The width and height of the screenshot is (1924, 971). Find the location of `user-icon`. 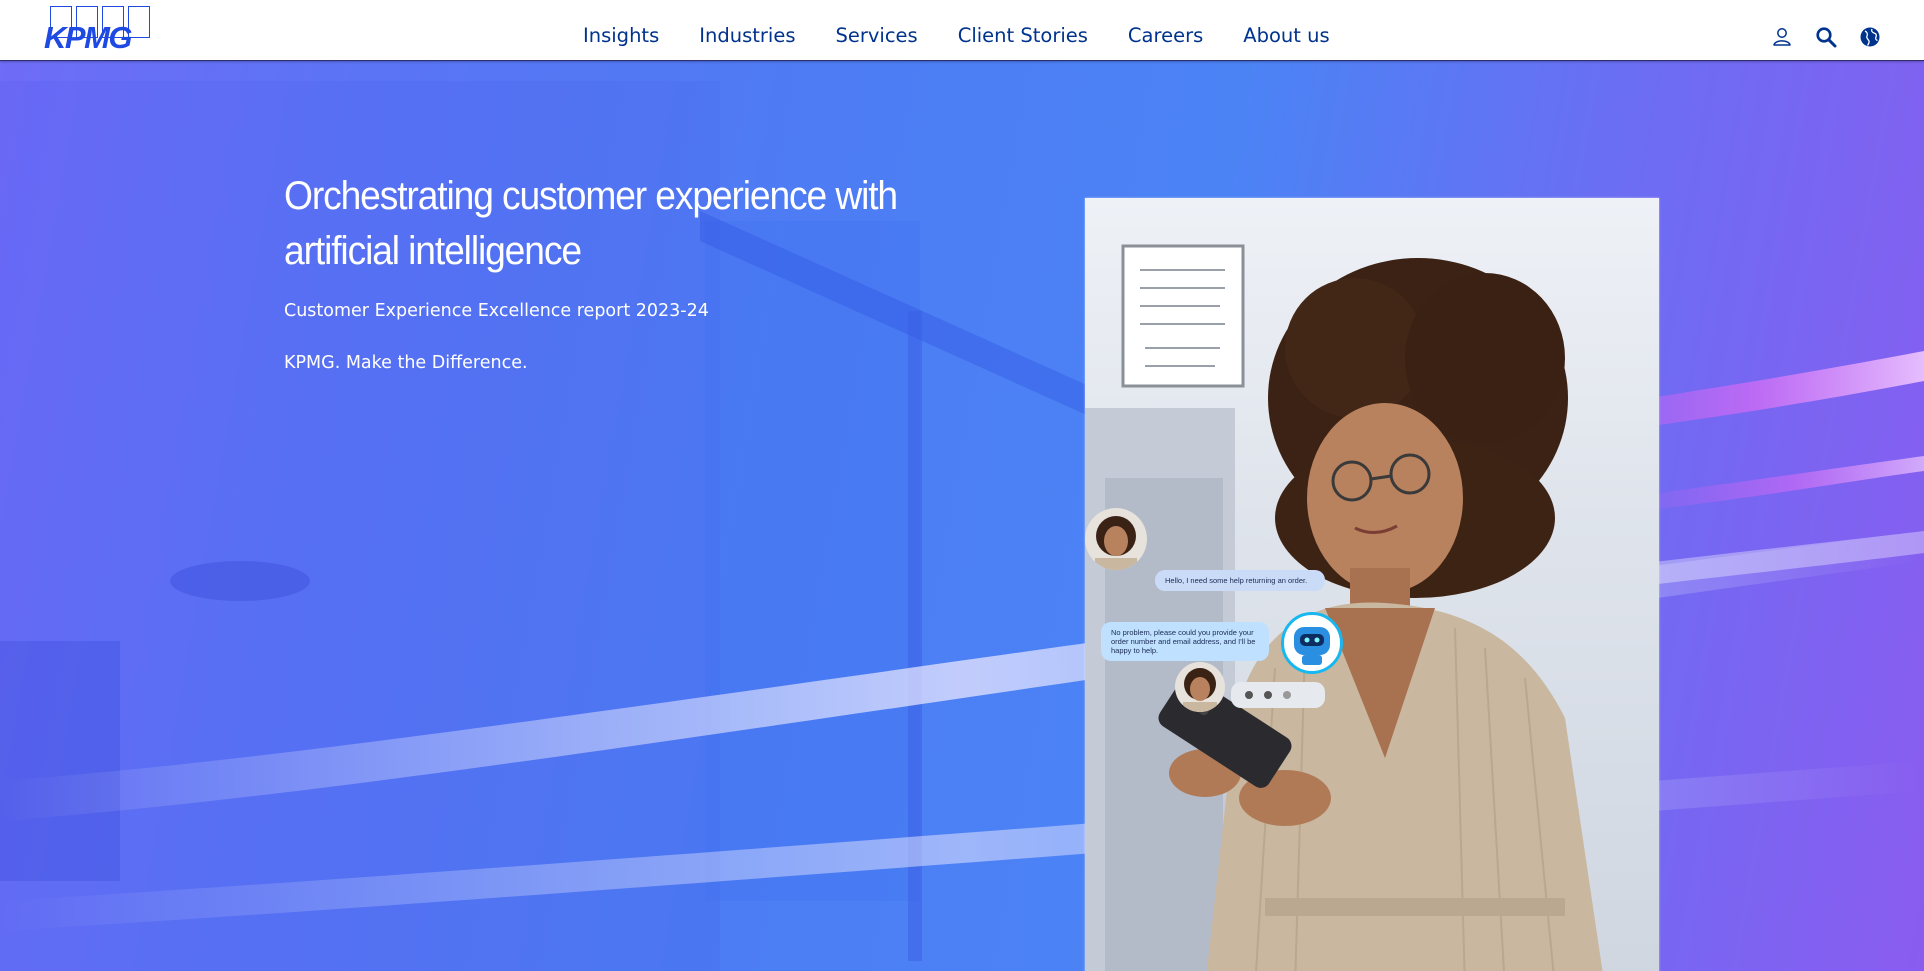

user-icon is located at coordinates (1782, 37).